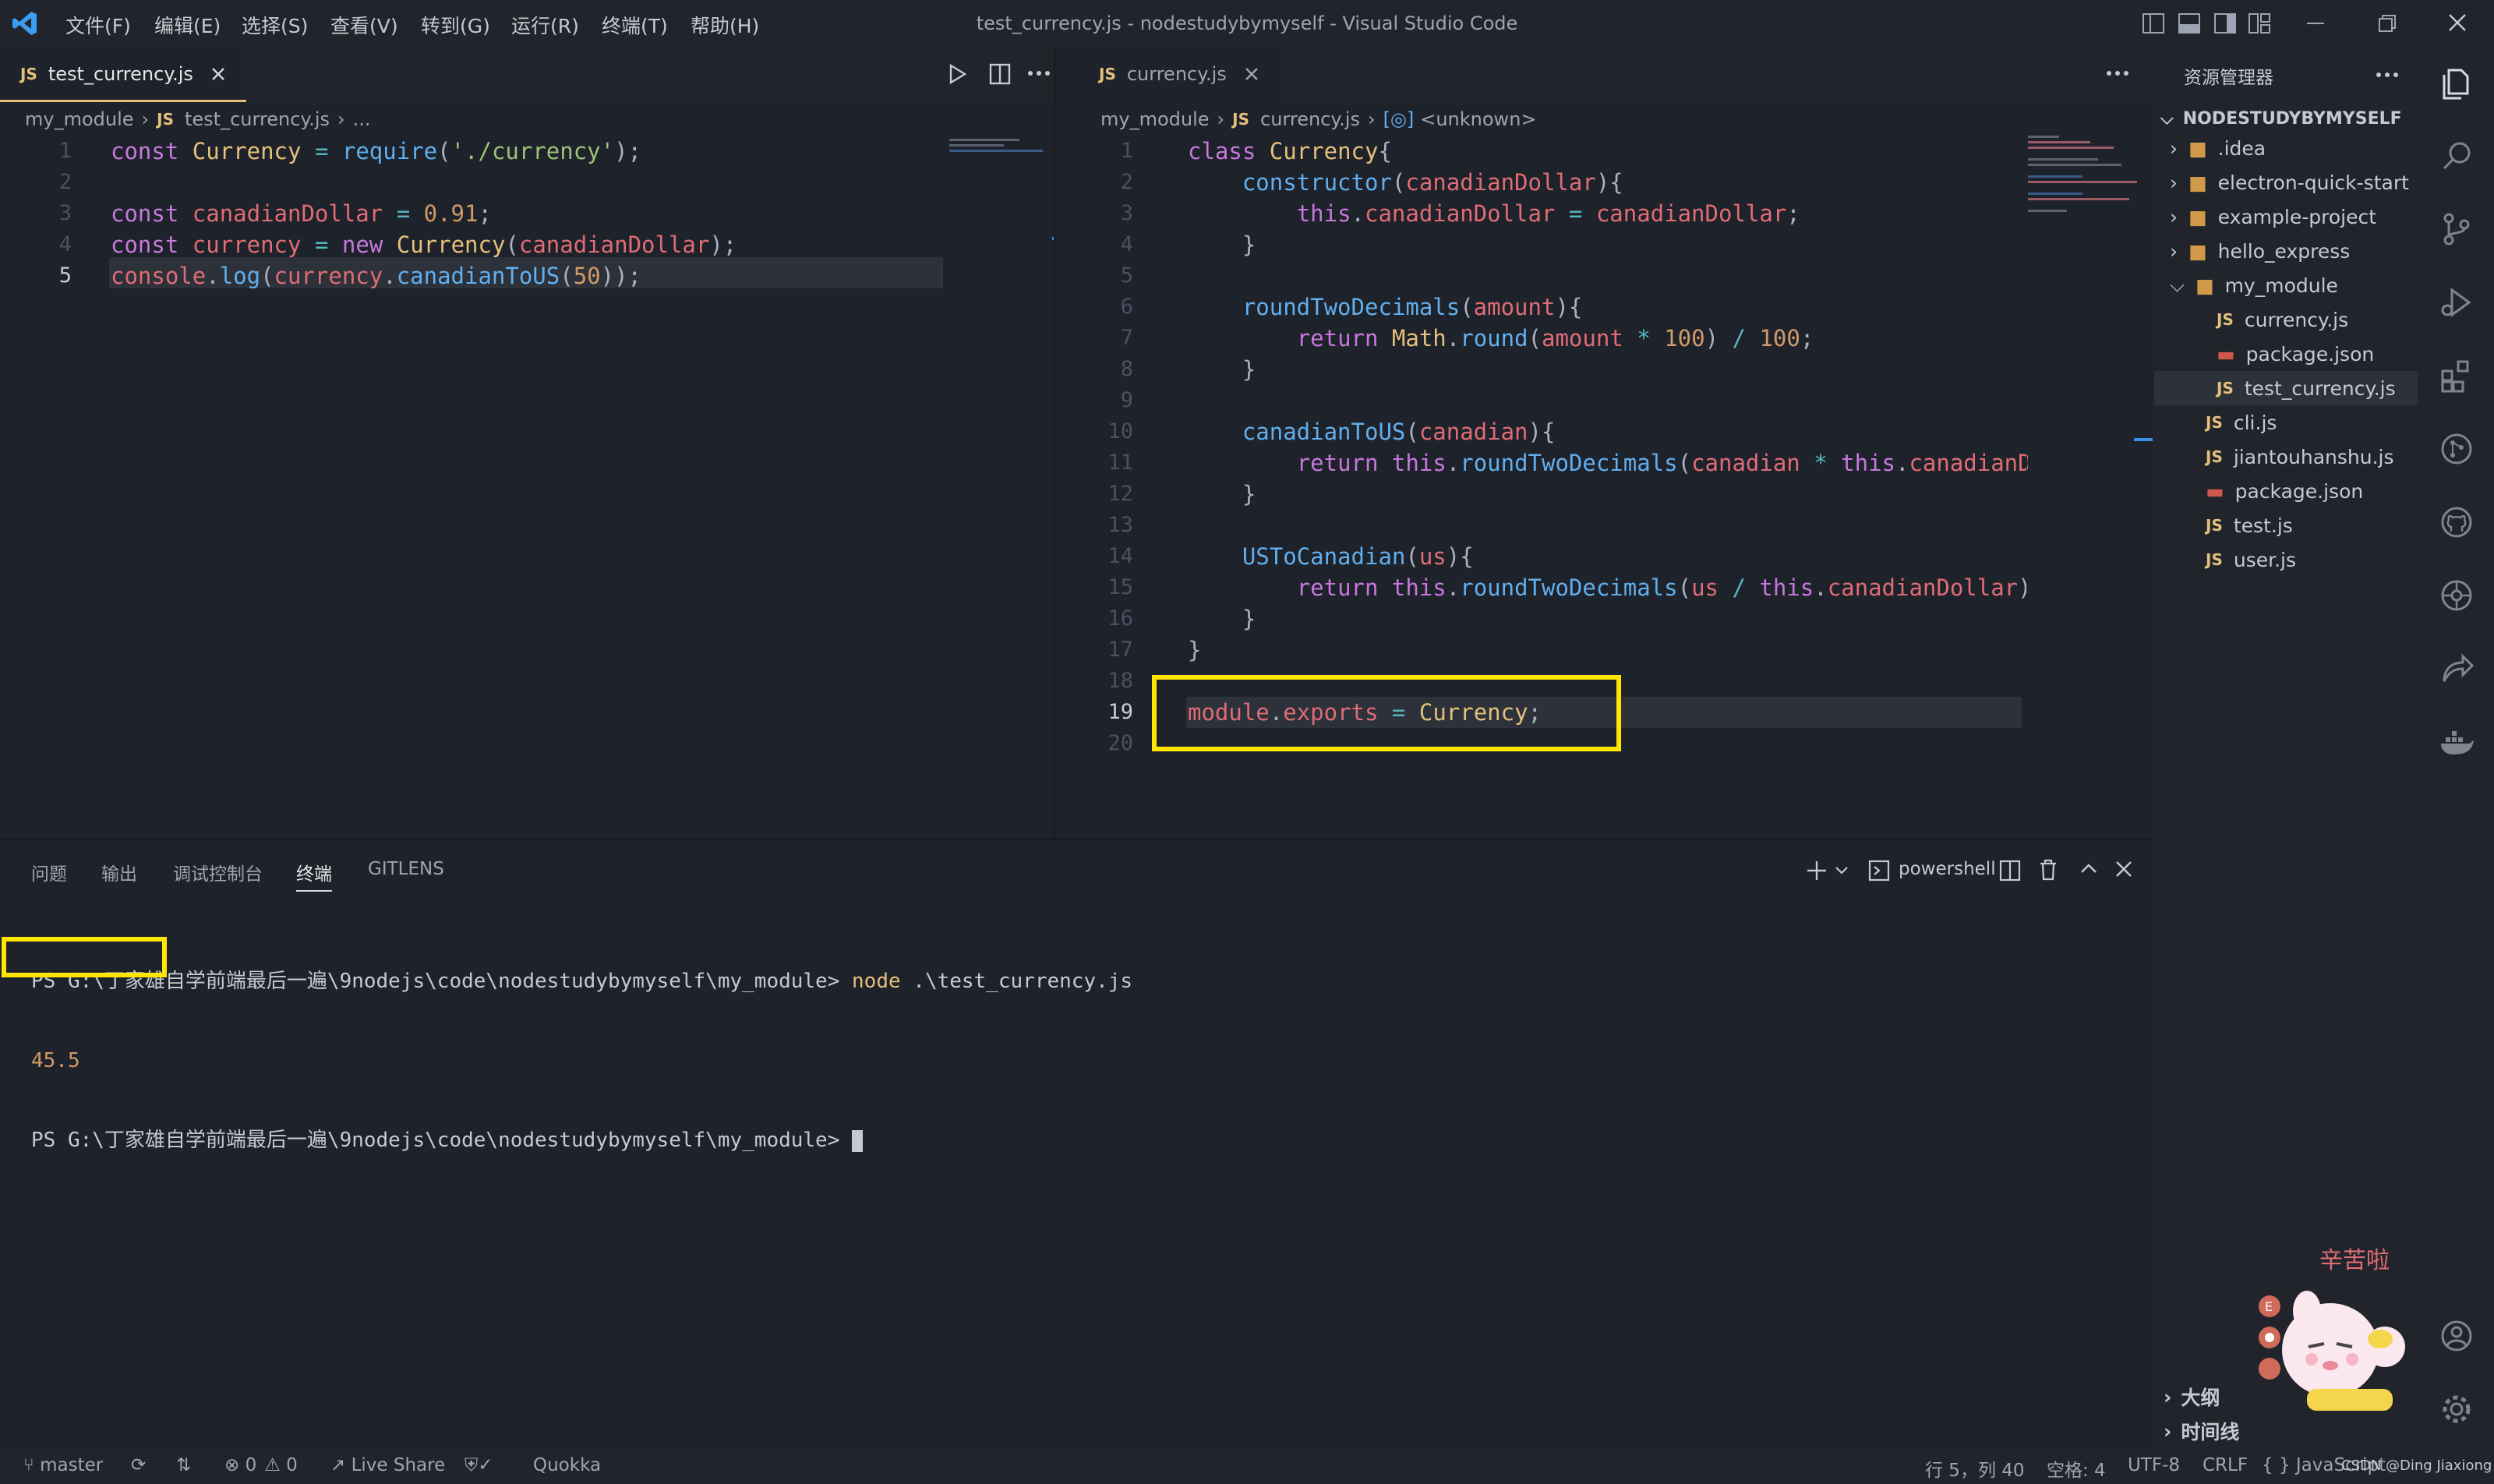 Image resolution: width=2494 pixels, height=1484 pixels. Describe the element at coordinates (2456, 82) in the screenshot. I see `files-icon` at that location.